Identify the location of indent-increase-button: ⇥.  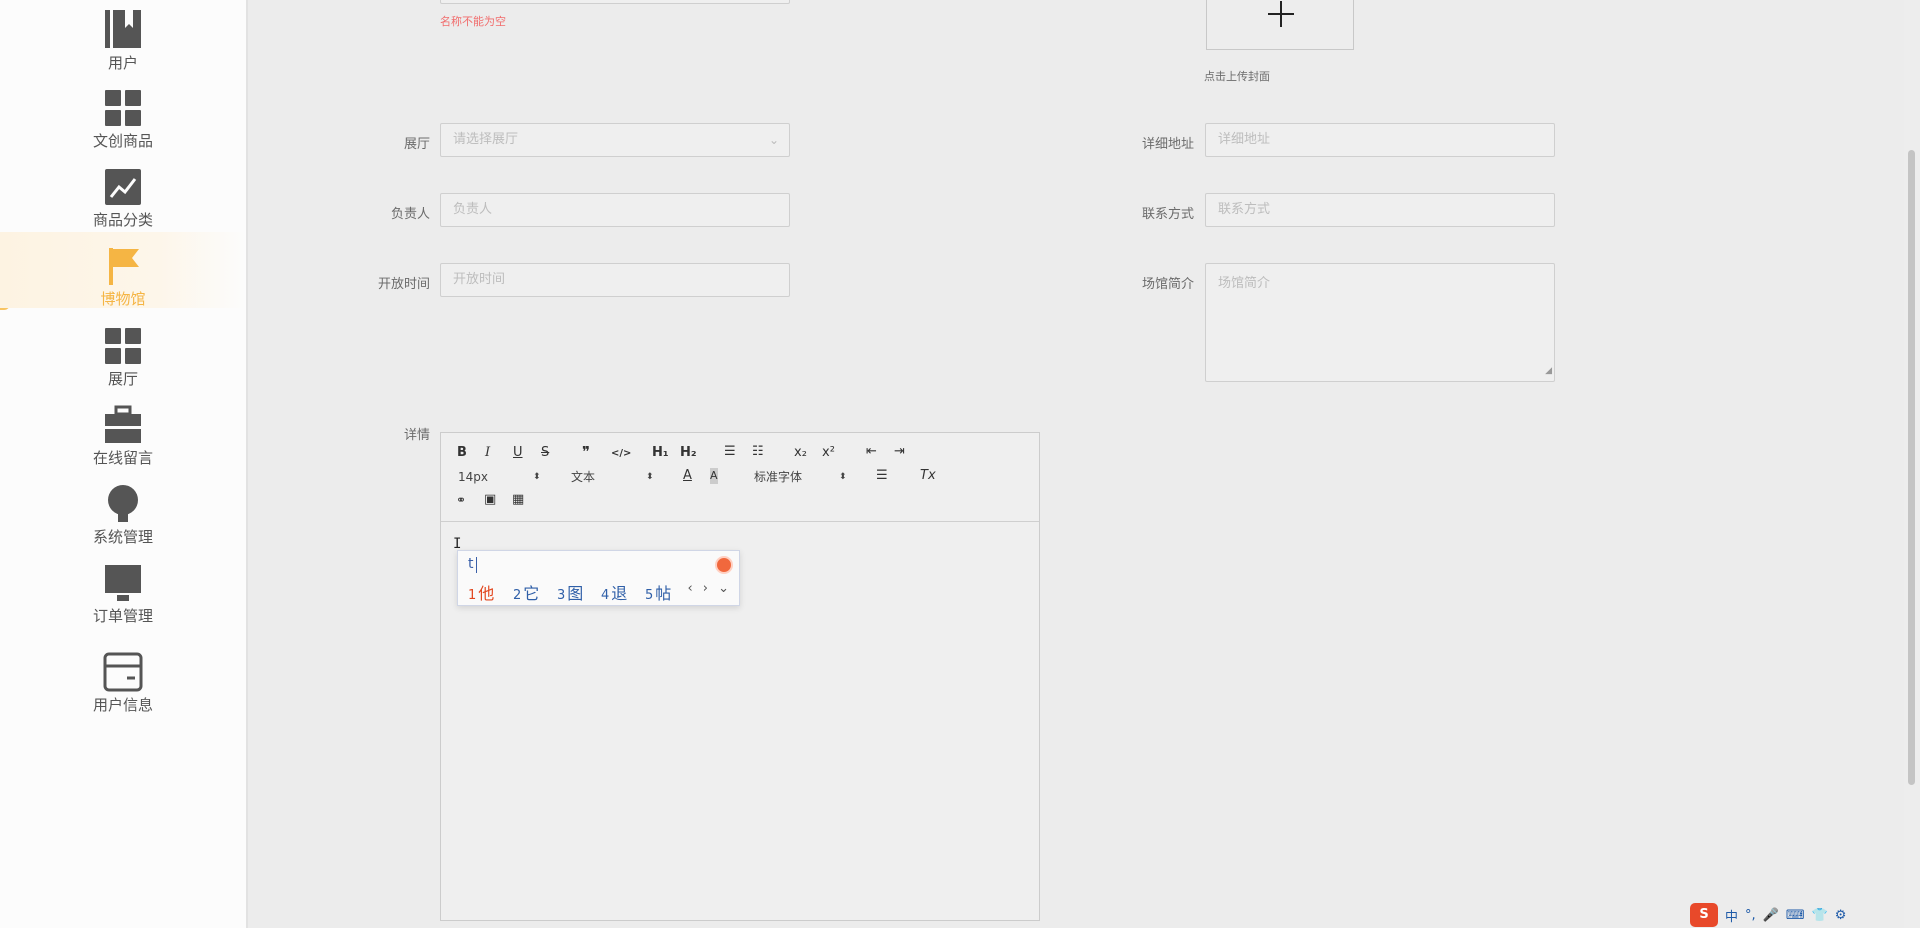
(899, 452).